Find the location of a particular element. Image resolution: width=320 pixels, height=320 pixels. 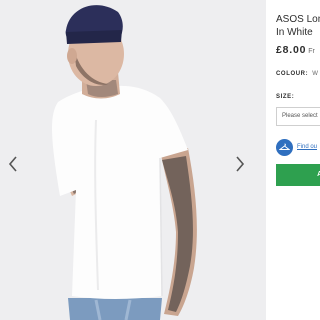

size-select-placeholder: Please select is located at coordinates (300, 116).